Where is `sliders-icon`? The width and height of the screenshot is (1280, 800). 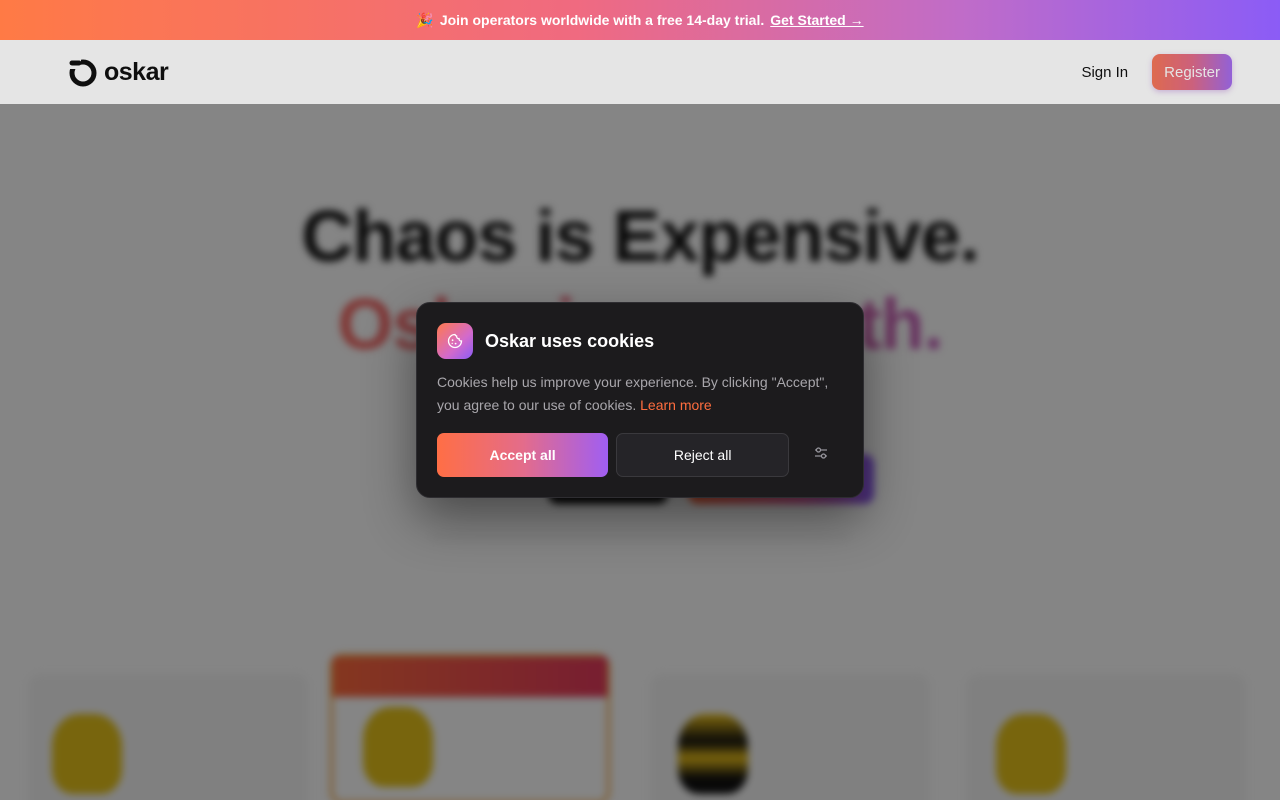
sliders-icon is located at coordinates (821, 455).